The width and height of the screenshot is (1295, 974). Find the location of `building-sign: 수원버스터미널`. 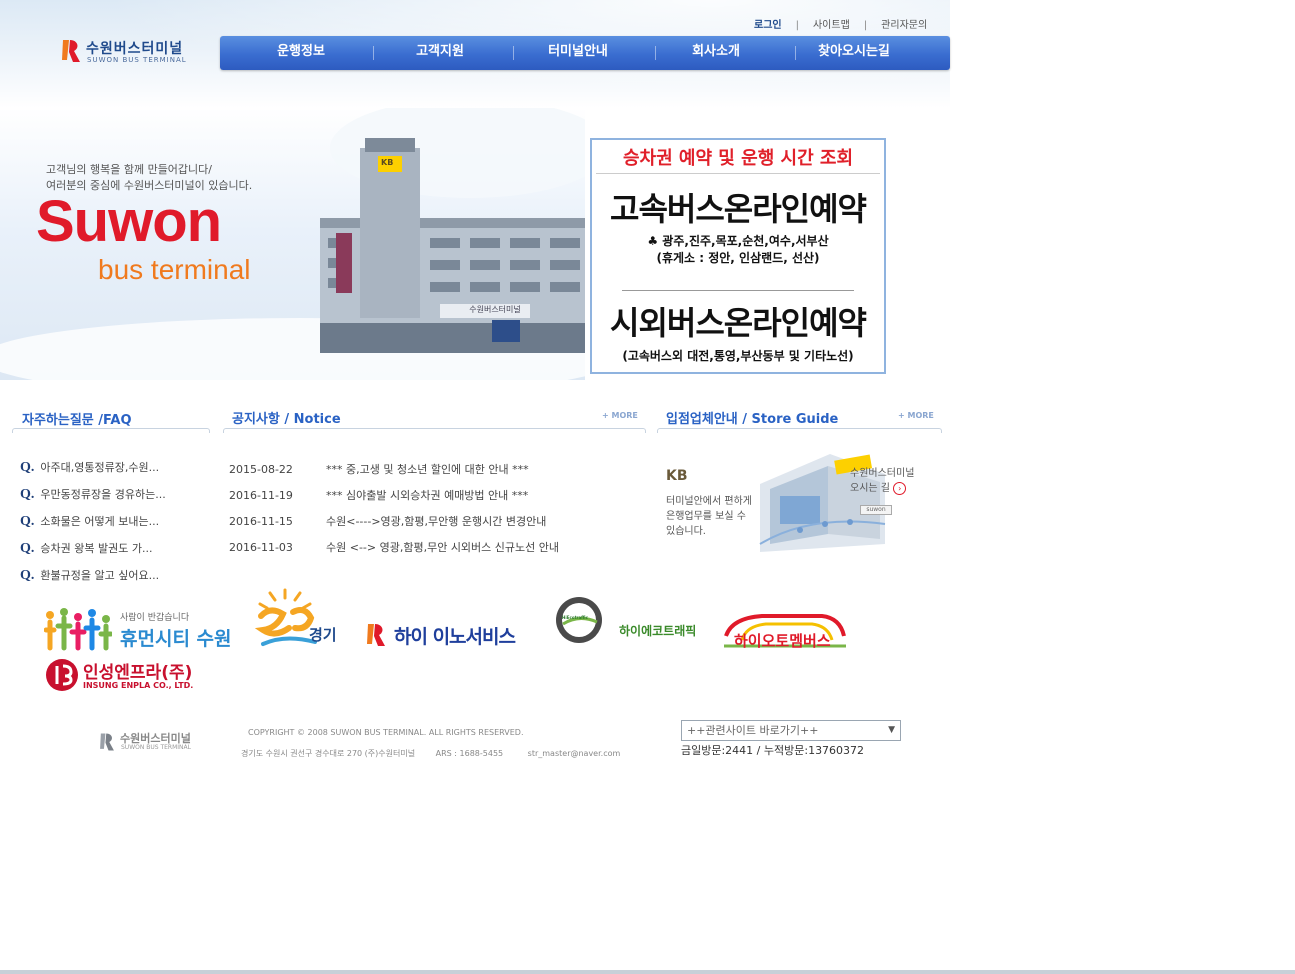

building-sign: 수원버스터미널 is located at coordinates (495, 309).